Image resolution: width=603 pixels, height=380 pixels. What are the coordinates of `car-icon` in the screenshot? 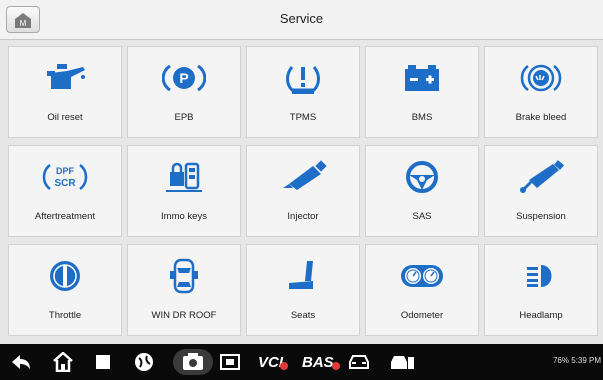 It's located at (359, 362).